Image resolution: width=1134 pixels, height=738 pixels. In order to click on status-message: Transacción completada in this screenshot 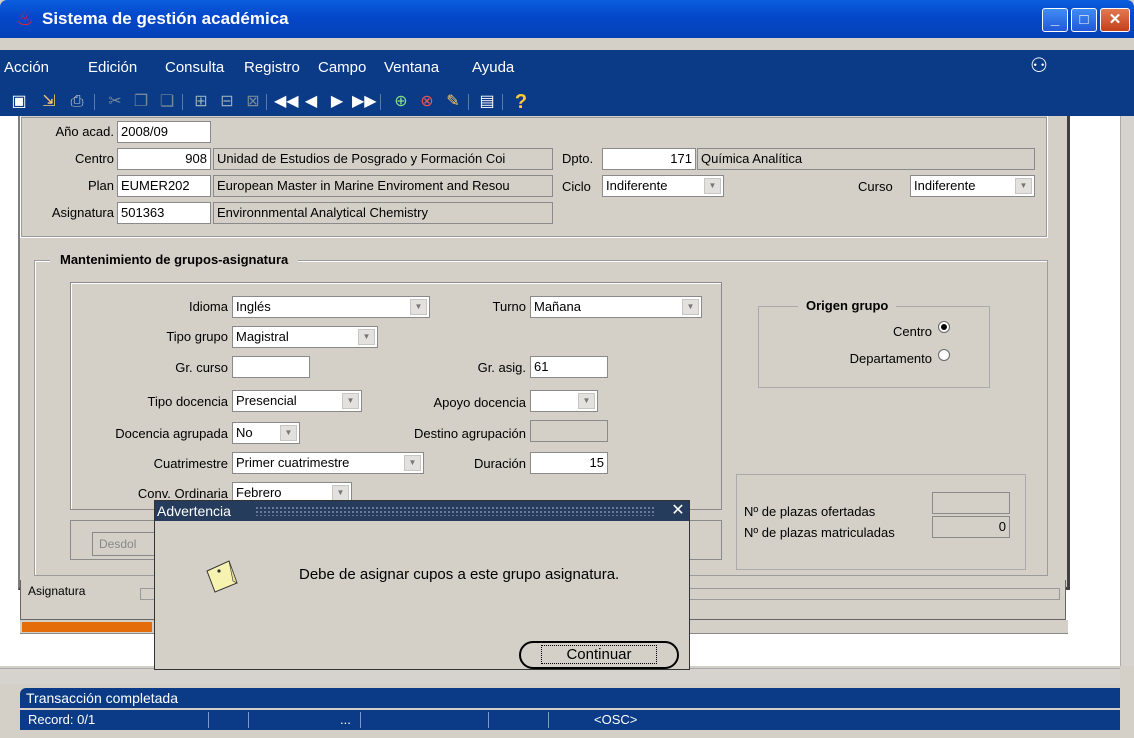, I will do `click(570, 698)`.